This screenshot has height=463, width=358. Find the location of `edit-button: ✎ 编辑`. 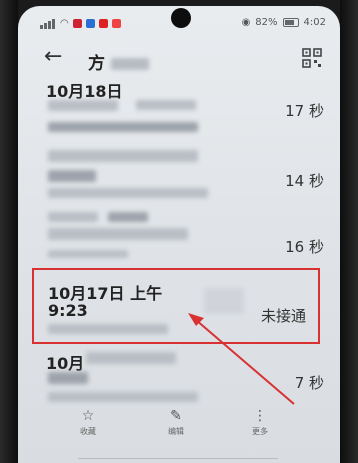

edit-button: ✎ 编辑 is located at coordinates (176, 422).